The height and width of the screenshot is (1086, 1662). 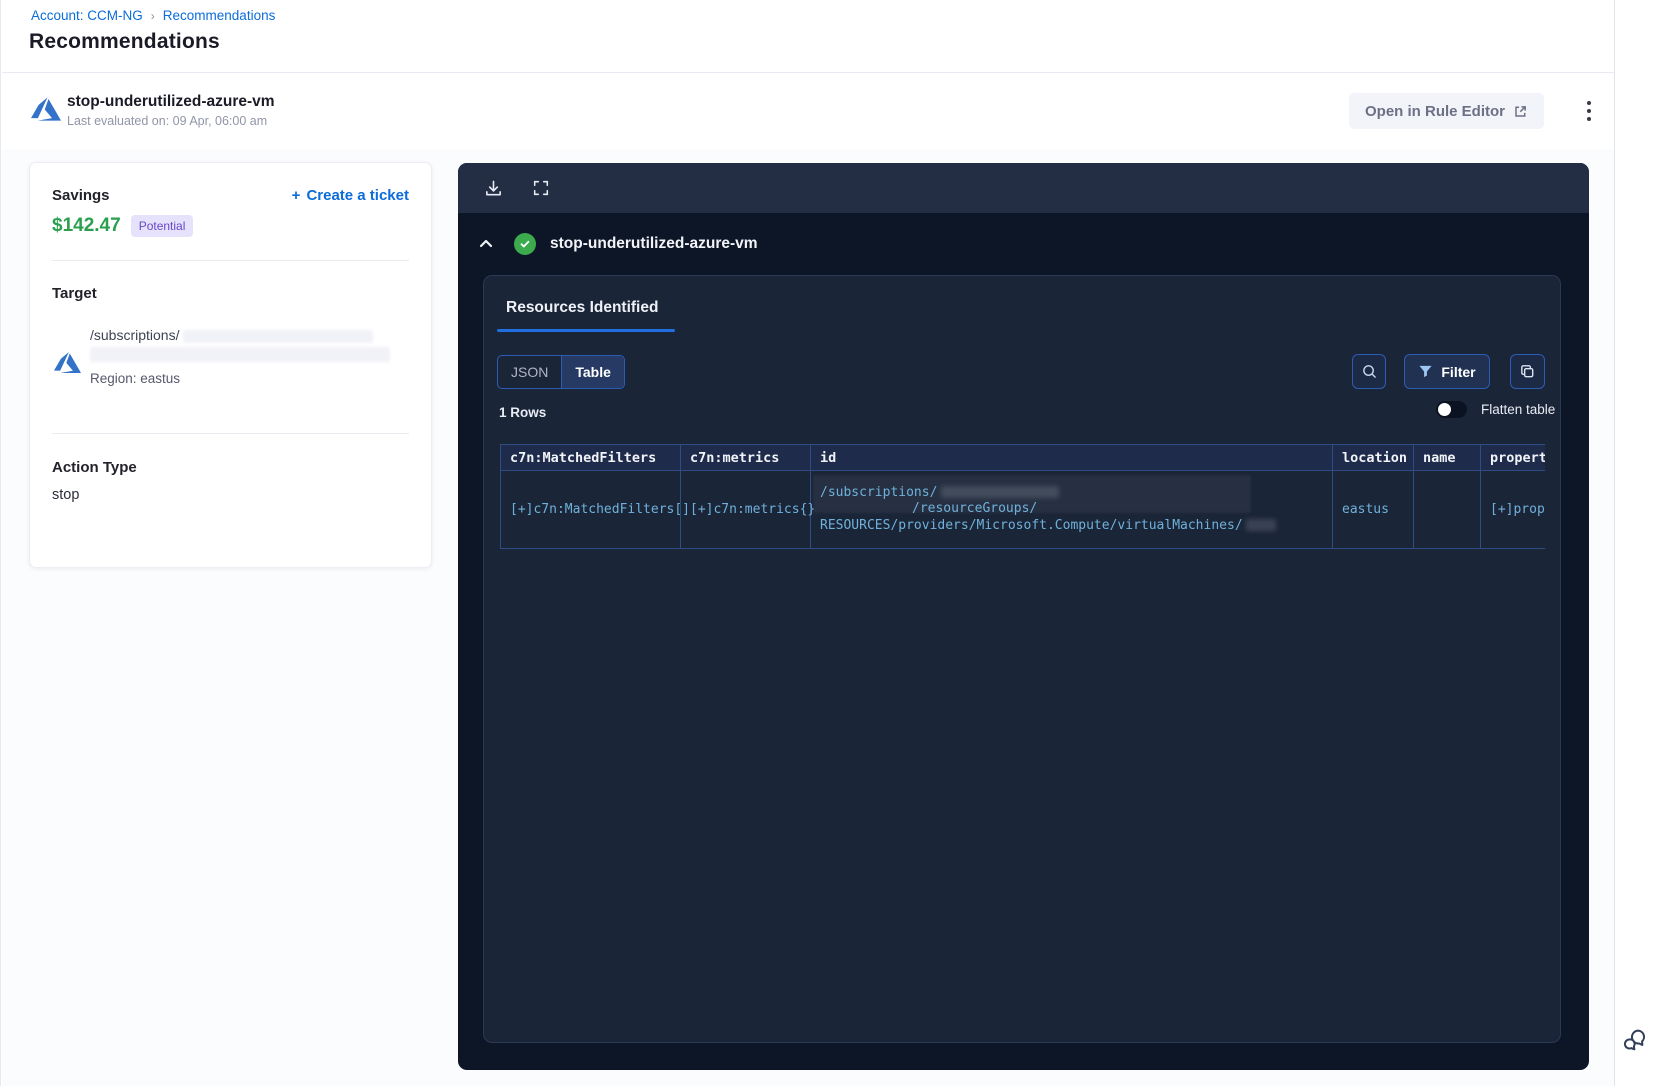 What do you see at coordinates (1023, 244) in the screenshot?
I see `evaluation-result-row: stop-underutilized-azure-vm` at bounding box center [1023, 244].